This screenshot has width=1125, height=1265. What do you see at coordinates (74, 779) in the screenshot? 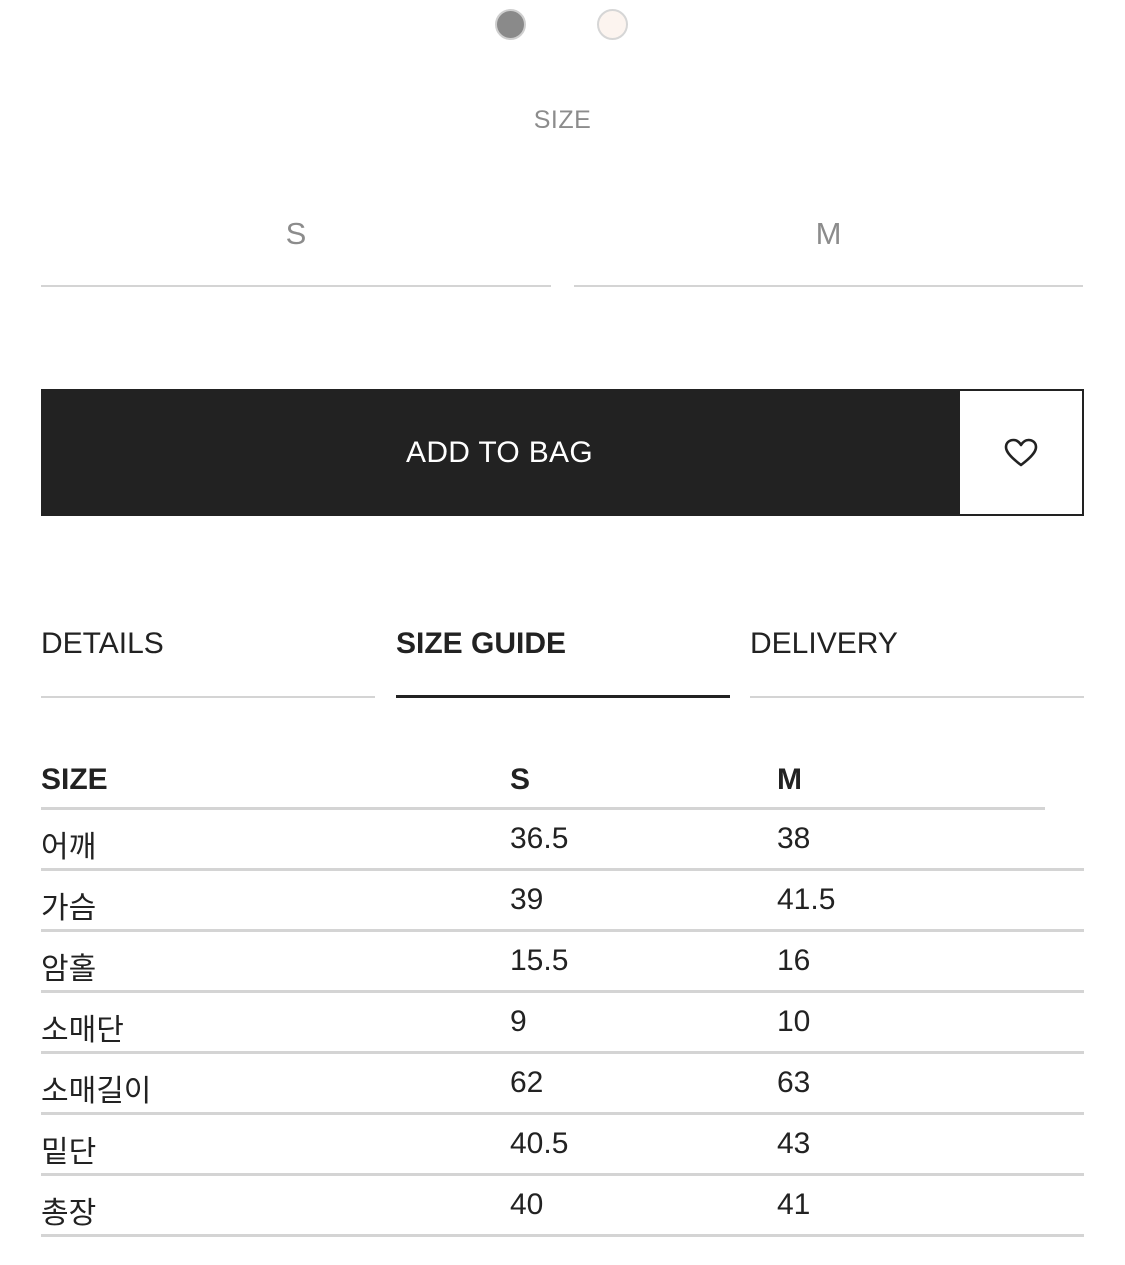
I see `header-size: SIZE` at bounding box center [74, 779].